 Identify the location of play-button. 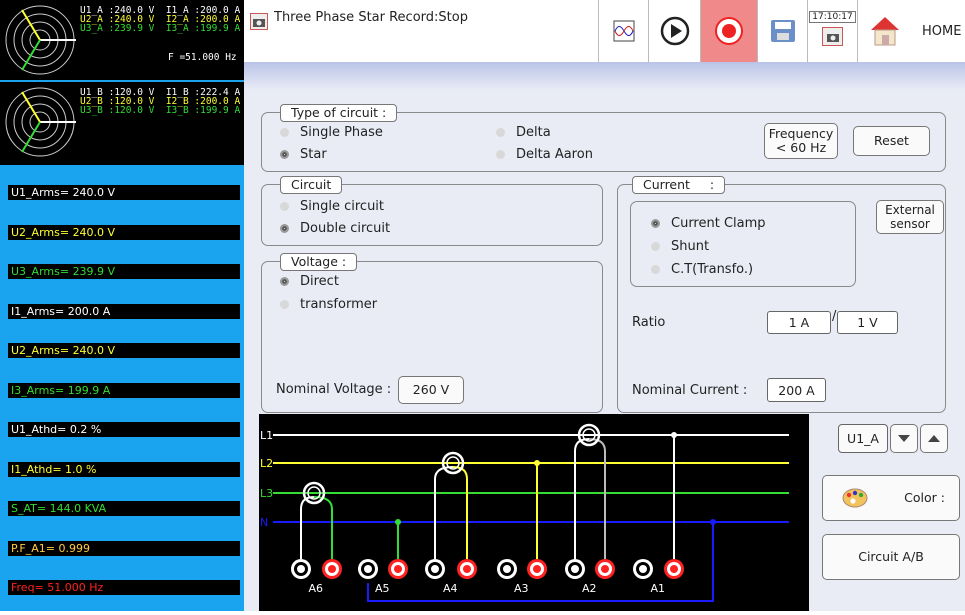
(674, 31).